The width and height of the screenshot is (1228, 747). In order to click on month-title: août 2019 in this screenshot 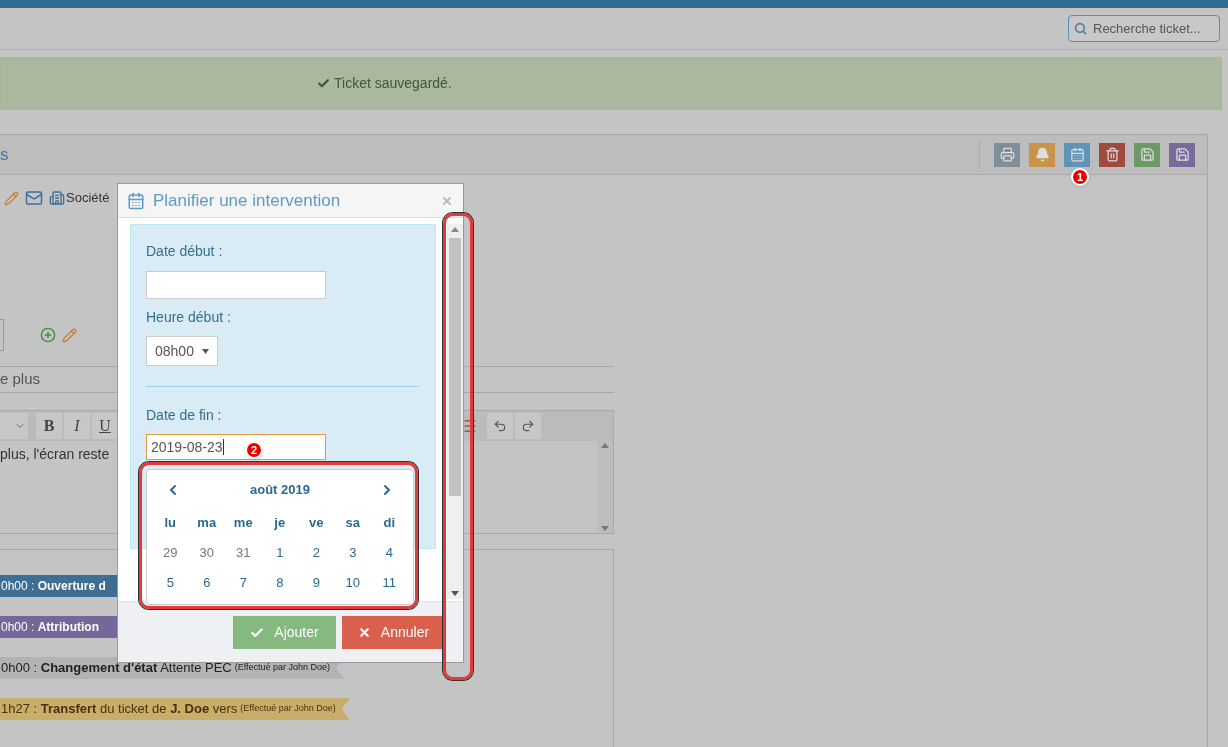, I will do `click(280, 490)`.